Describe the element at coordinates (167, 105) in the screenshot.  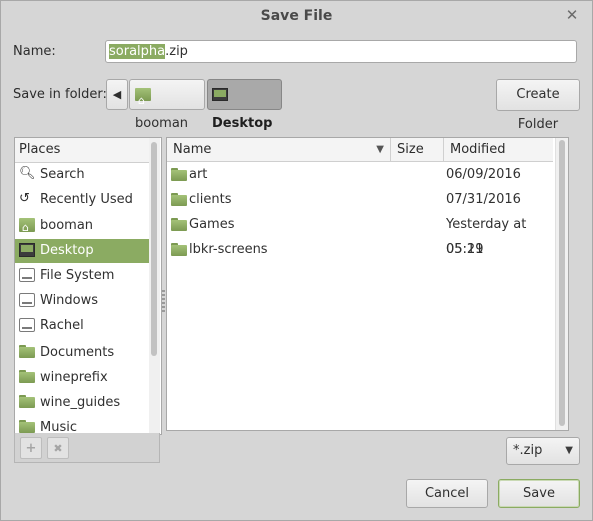
I see `path-segment-booman: booman` at that location.